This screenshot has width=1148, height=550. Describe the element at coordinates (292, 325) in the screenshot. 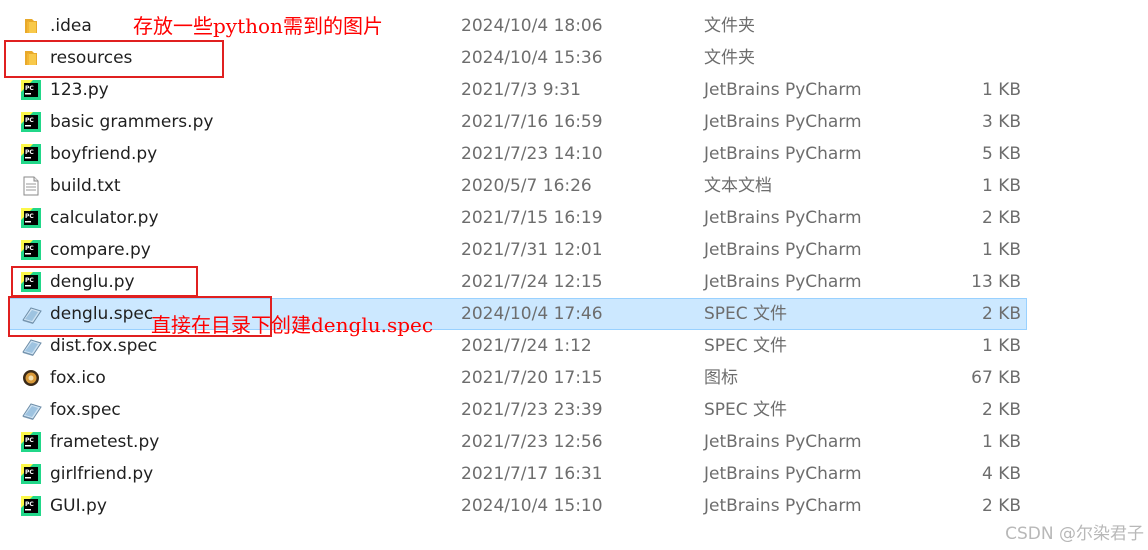

I see `annotation-spec-note: 直接在目录下创建denglu.spec` at that location.